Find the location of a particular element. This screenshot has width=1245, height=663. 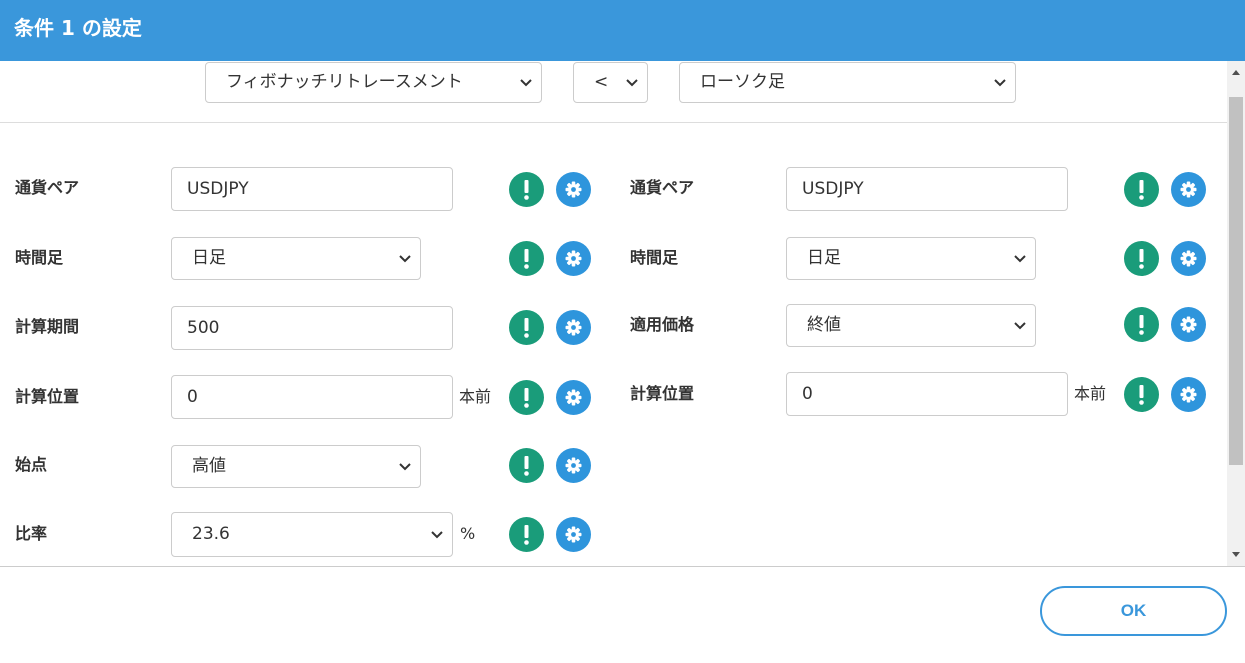

right-applied-price-info-button is located at coordinates (1141, 324).